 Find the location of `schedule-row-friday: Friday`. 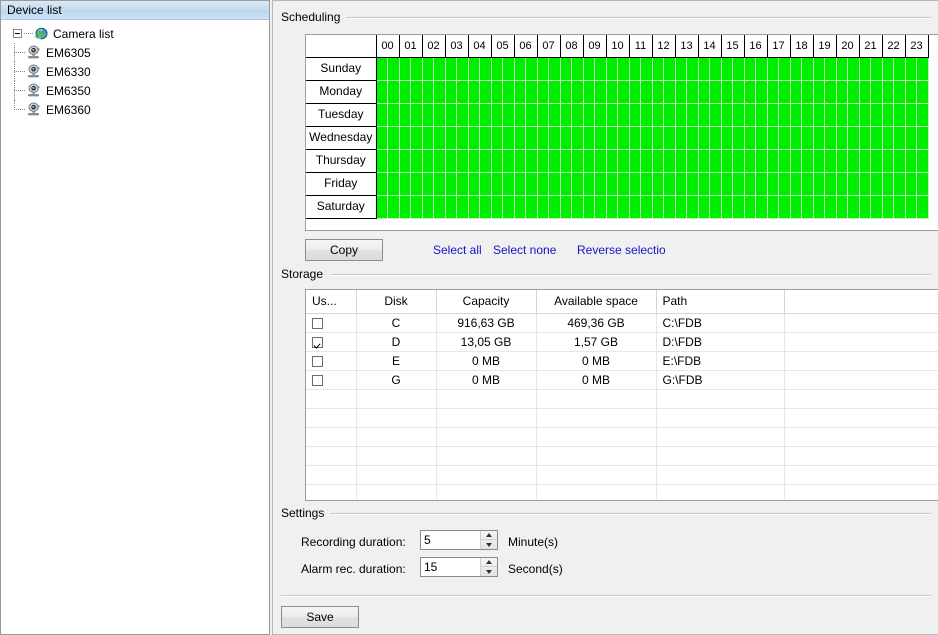

schedule-row-friday: Friday is located at coordinates (617, 184).